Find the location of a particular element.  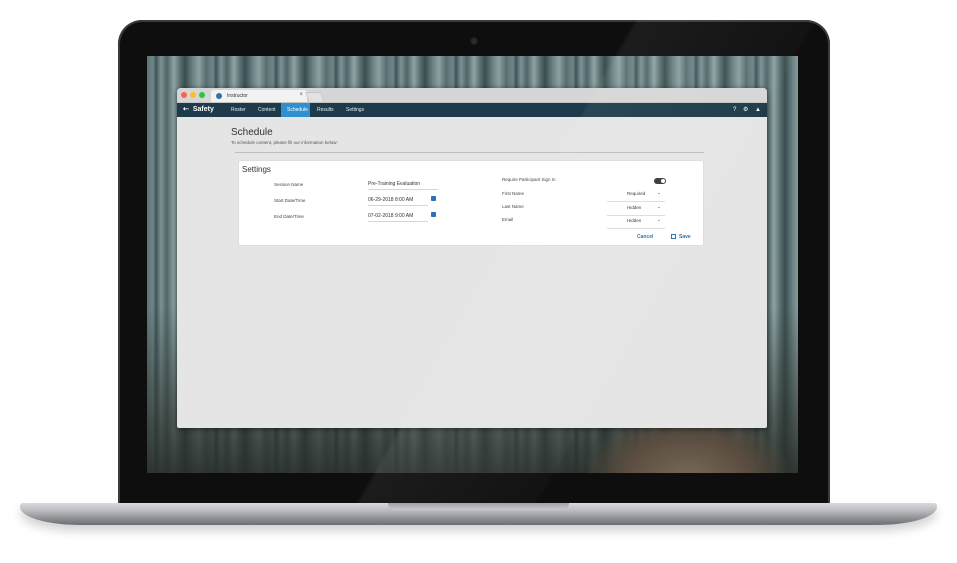

divider is located at coordinates (469, 152).